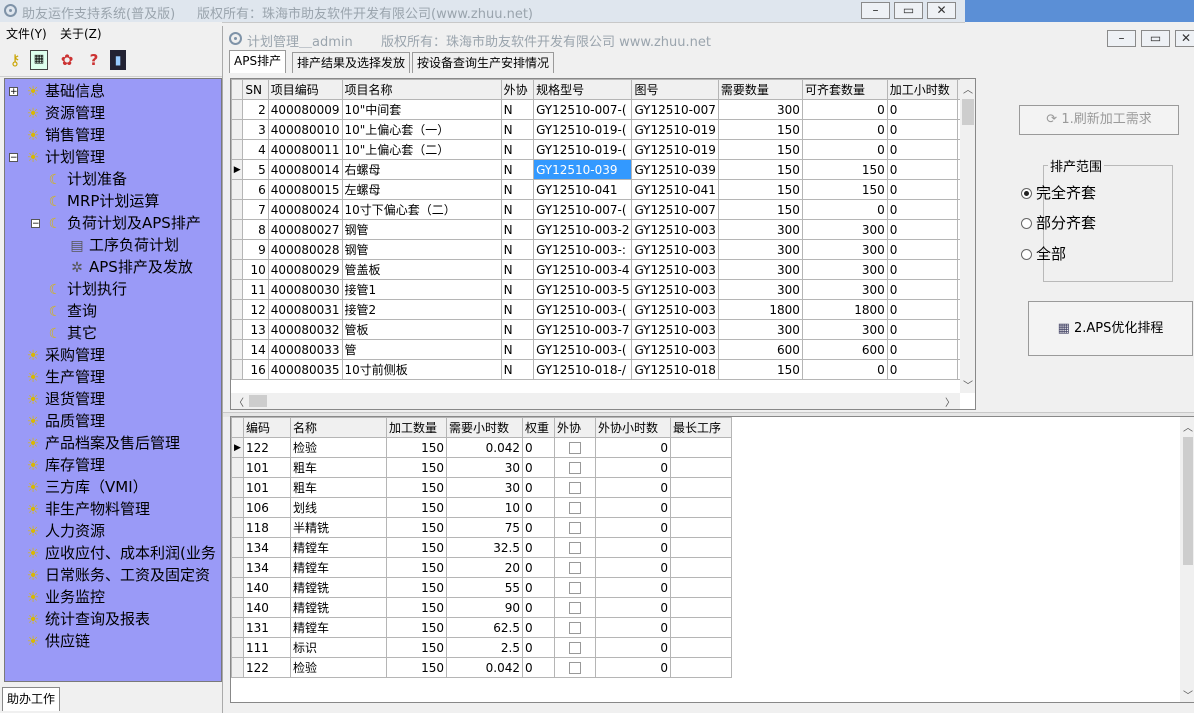  What do you see at coordinates (675, 329) in the screenshot?
I see `table-cell: GY12510-003` at bounding box center [675, 329].